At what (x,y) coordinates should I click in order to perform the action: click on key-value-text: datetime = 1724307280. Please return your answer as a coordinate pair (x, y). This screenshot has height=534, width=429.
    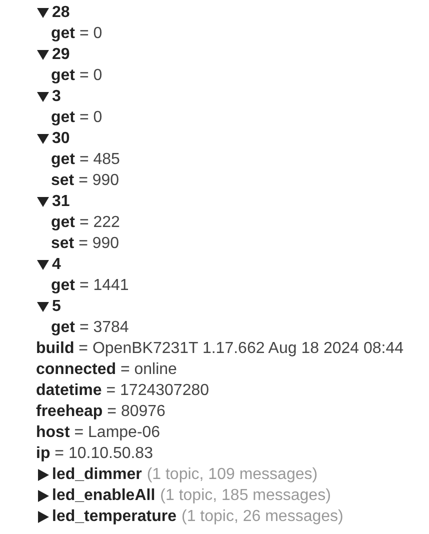
    Looking at the image, I should click on (123, 390).